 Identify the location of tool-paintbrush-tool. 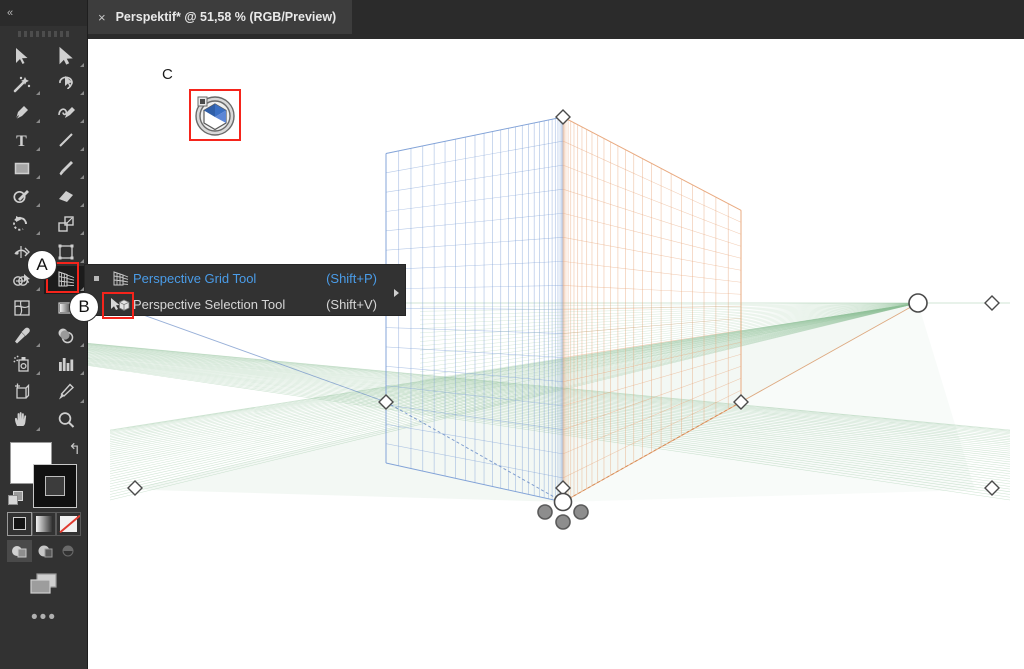
(66, 168).